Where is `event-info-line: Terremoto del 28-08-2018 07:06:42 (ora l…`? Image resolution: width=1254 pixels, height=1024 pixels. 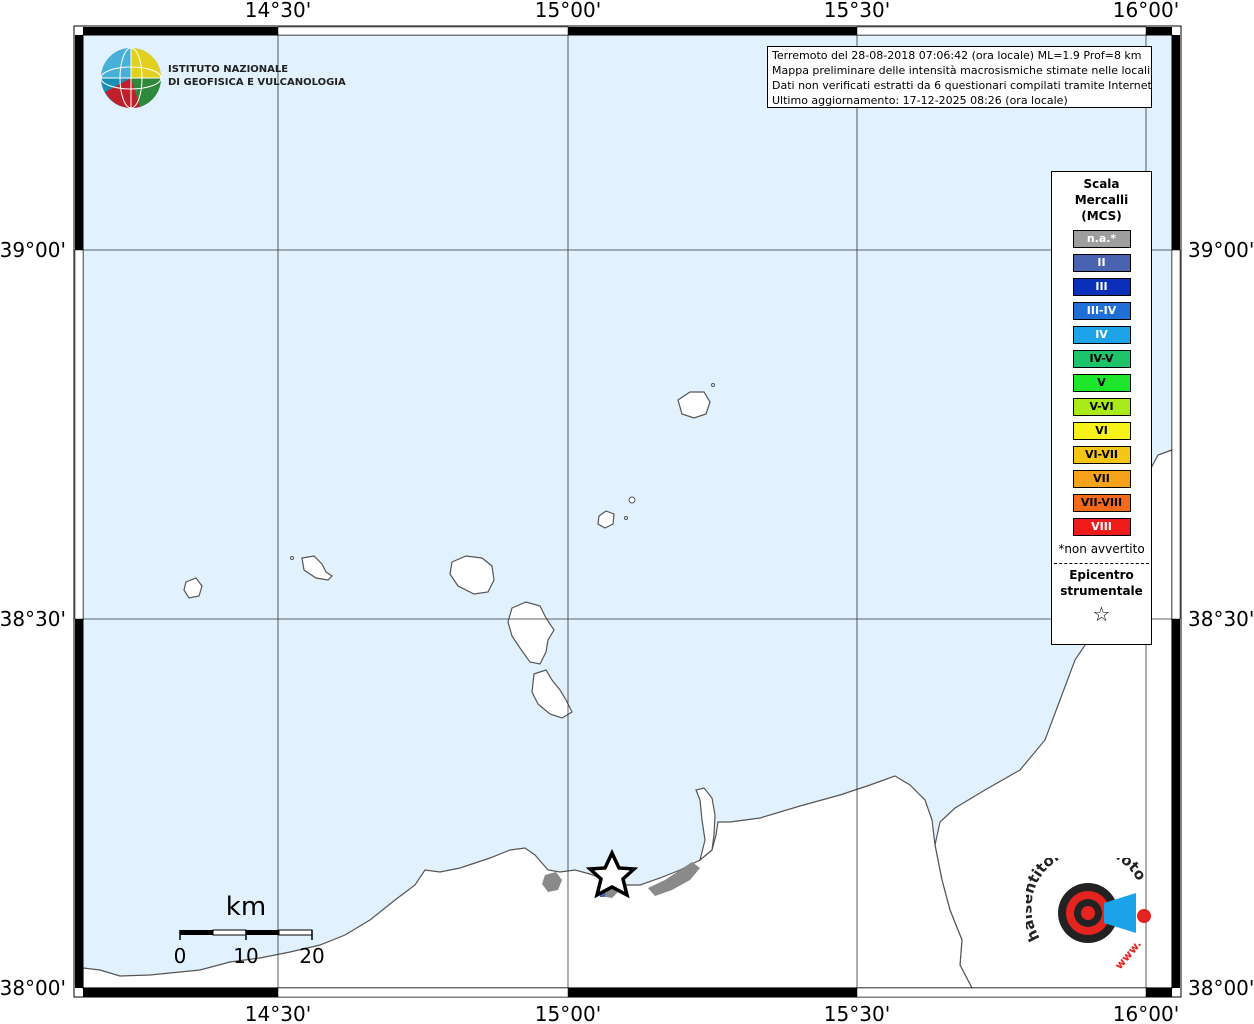
event-info-line: Terremoto del 28-08-2018 07:06:42 (ora l… is located at coordinates (957, 55).